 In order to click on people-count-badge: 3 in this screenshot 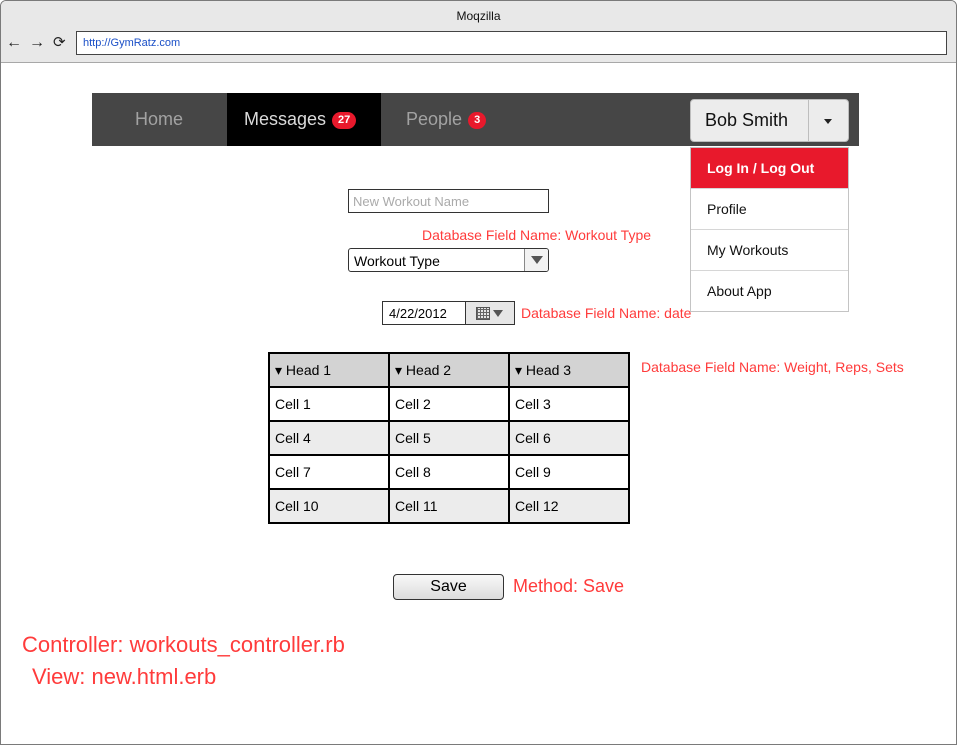, I will do `click(477, 120)`.